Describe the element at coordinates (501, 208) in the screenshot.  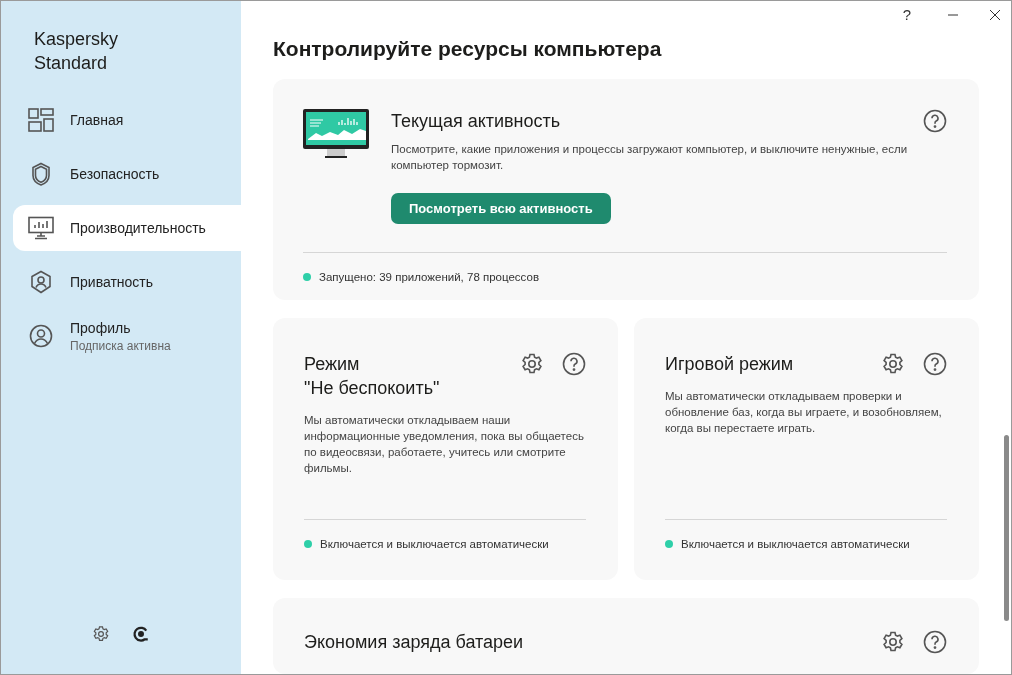
I see `view-activity-button: Посмотреть всю активность` at that location.